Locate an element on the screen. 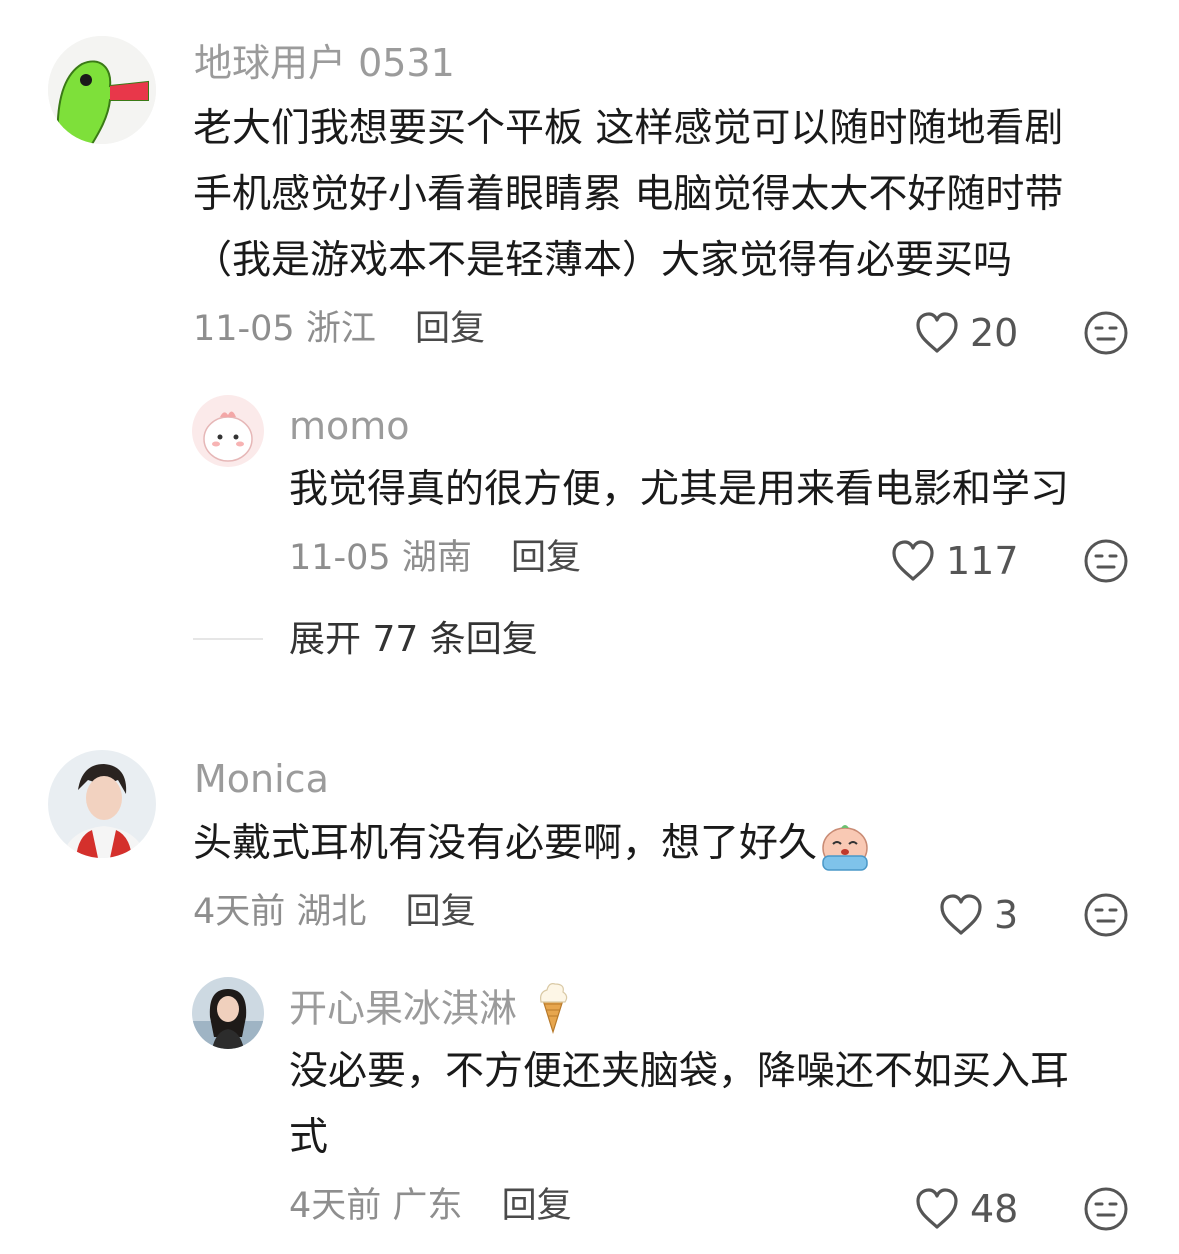  comment-line: 式 is located at coordinates (309, 1137).